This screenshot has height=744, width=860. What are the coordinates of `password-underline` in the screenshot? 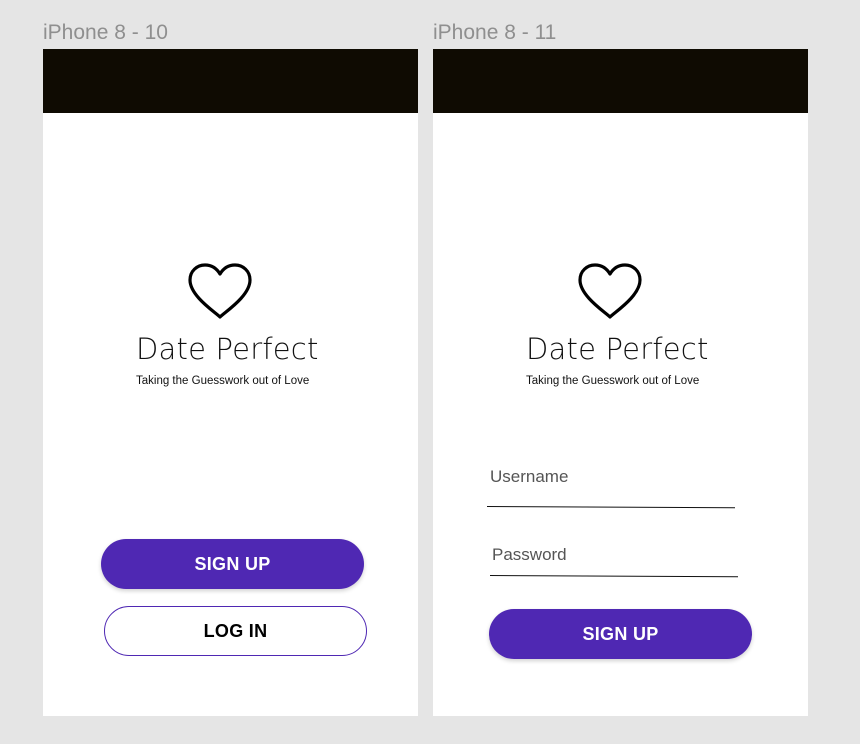 It's located at (613, 576).